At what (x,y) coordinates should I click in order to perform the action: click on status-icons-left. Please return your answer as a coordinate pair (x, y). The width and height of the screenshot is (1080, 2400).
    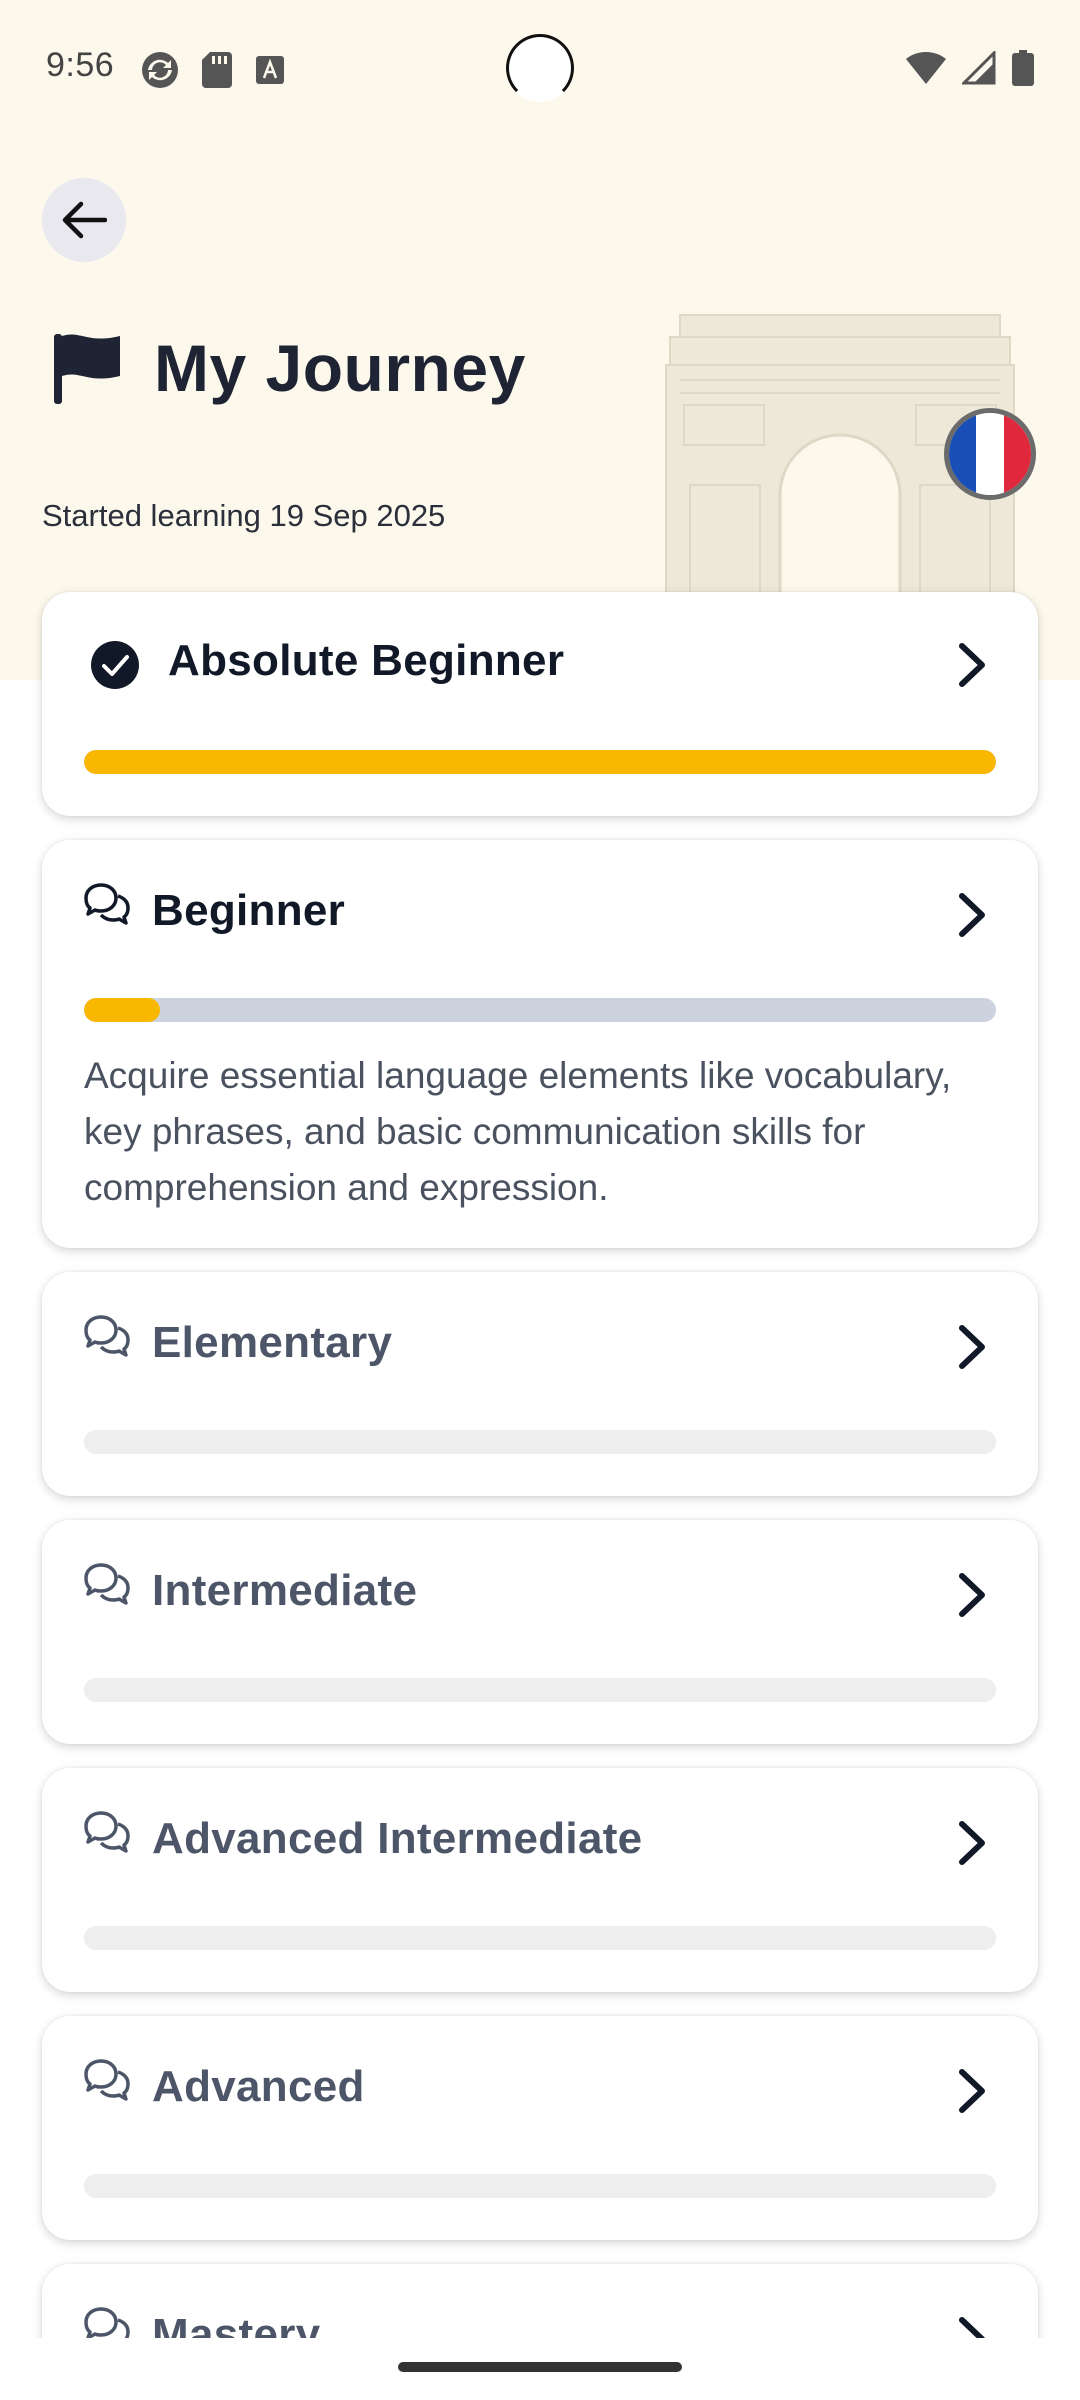
    Looking at the image, I should click on (213, 70).